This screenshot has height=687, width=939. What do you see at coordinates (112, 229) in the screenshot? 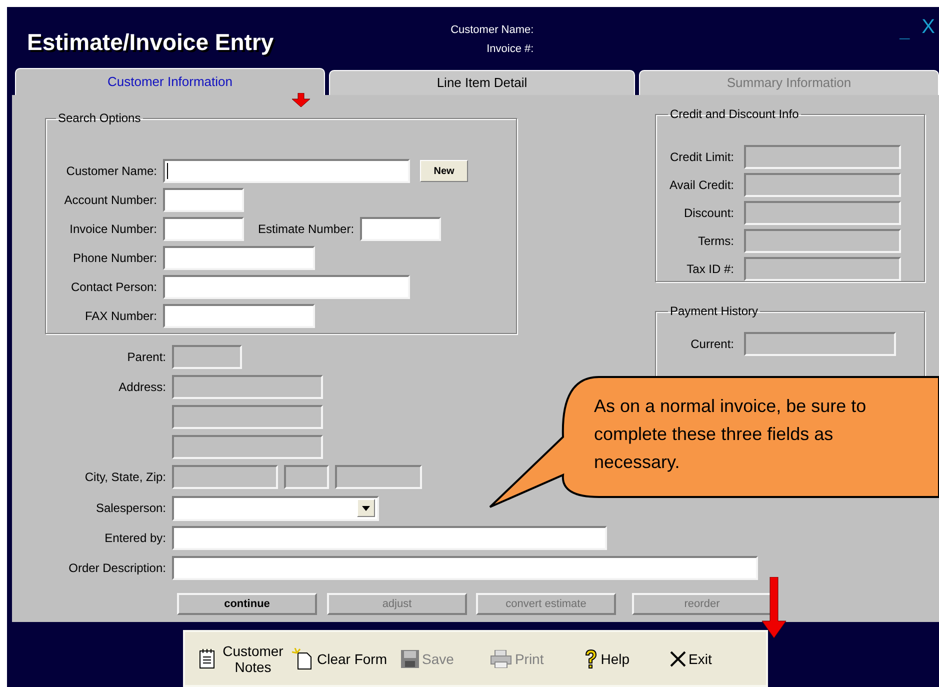
I see `field-label: Invoice Number:` at bounding box center [112, 229].